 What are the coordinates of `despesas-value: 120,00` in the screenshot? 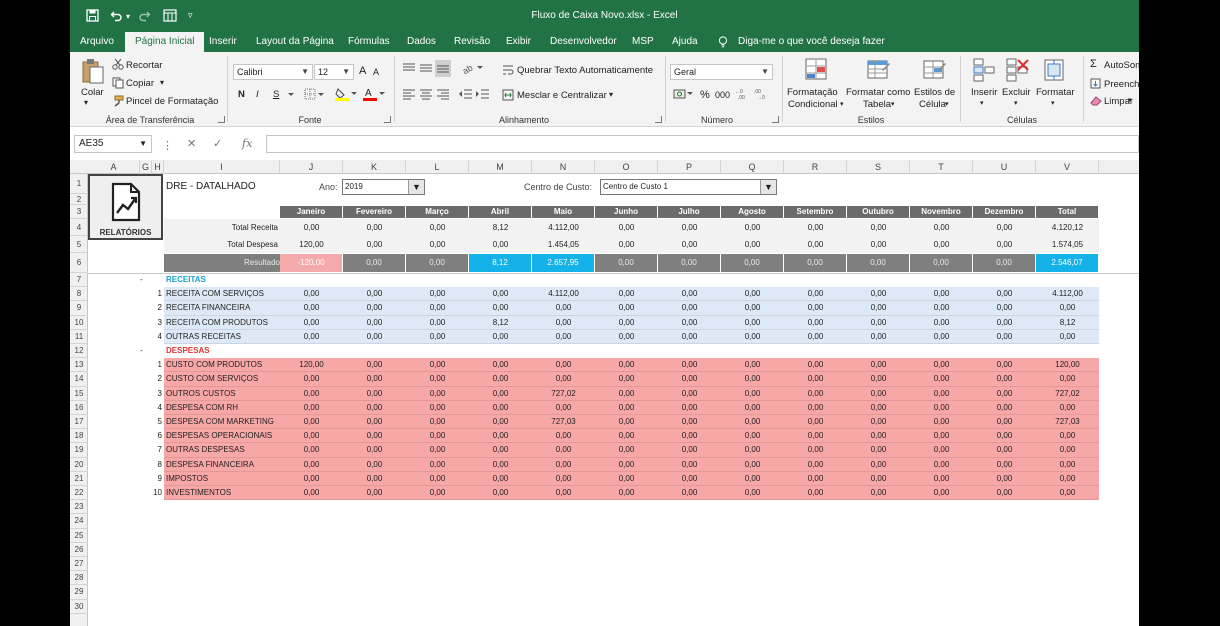 It's located at (1067, 365).